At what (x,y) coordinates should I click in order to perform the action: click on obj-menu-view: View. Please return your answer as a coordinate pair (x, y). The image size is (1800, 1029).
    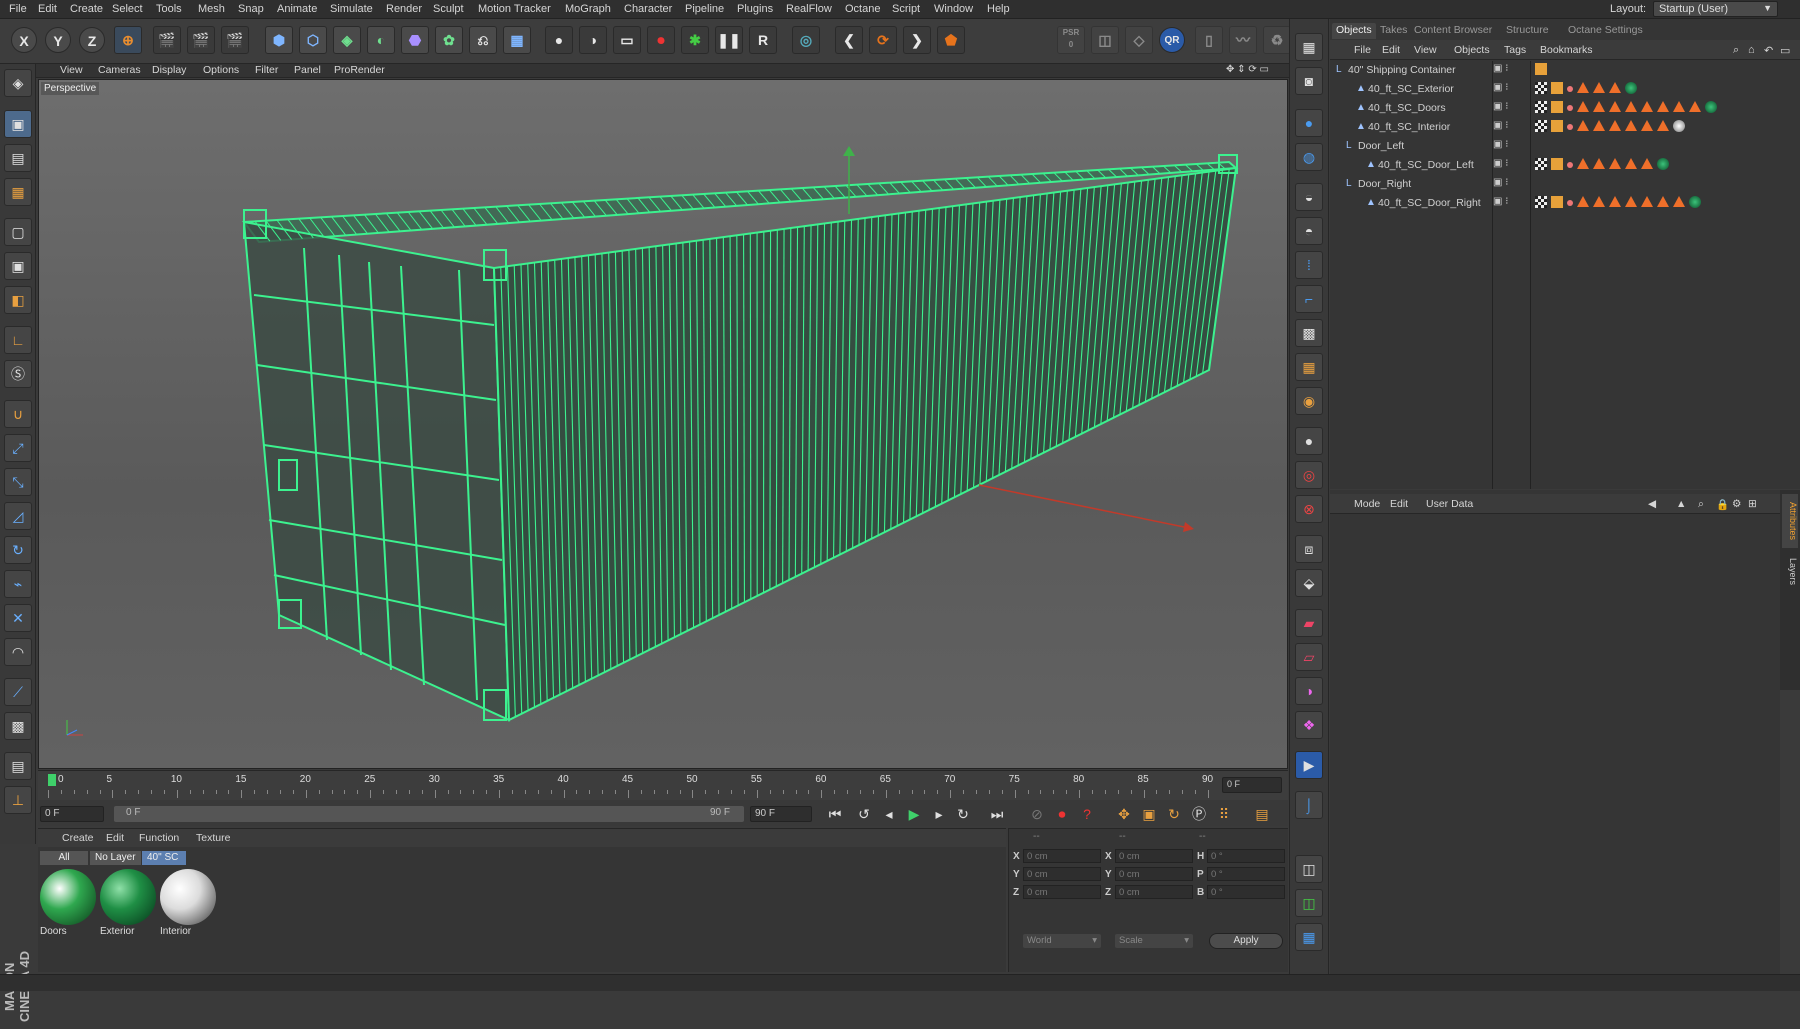
    Looking at the image, I should click on (1425, 50).